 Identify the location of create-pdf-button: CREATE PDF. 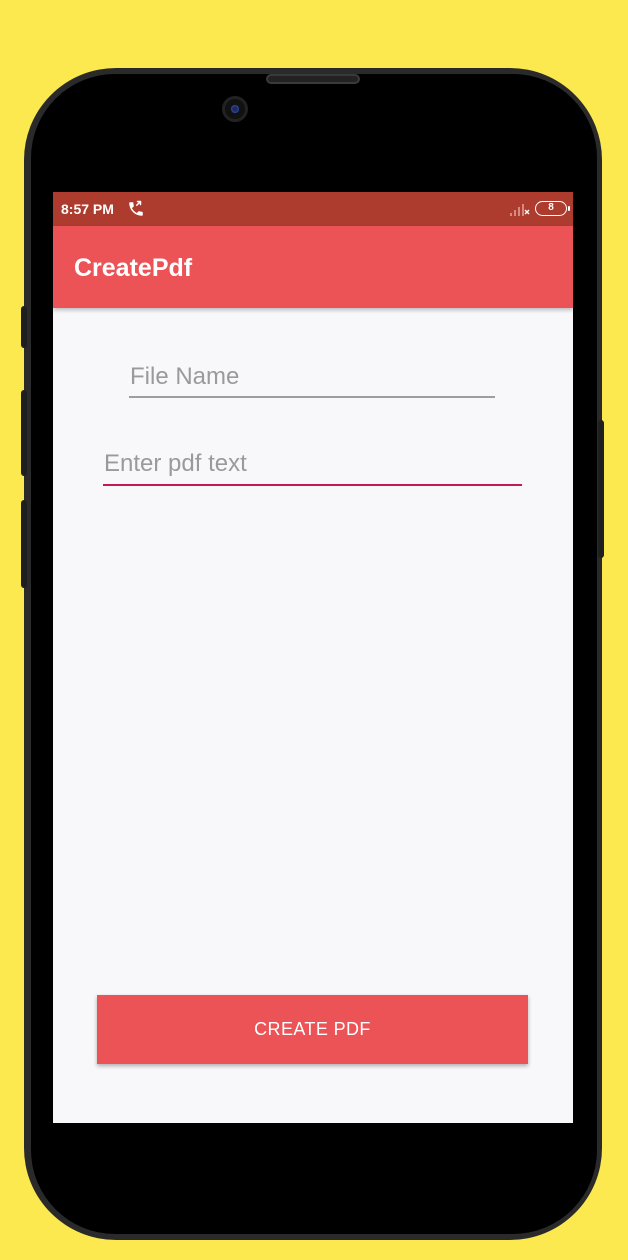
(312, 1029).